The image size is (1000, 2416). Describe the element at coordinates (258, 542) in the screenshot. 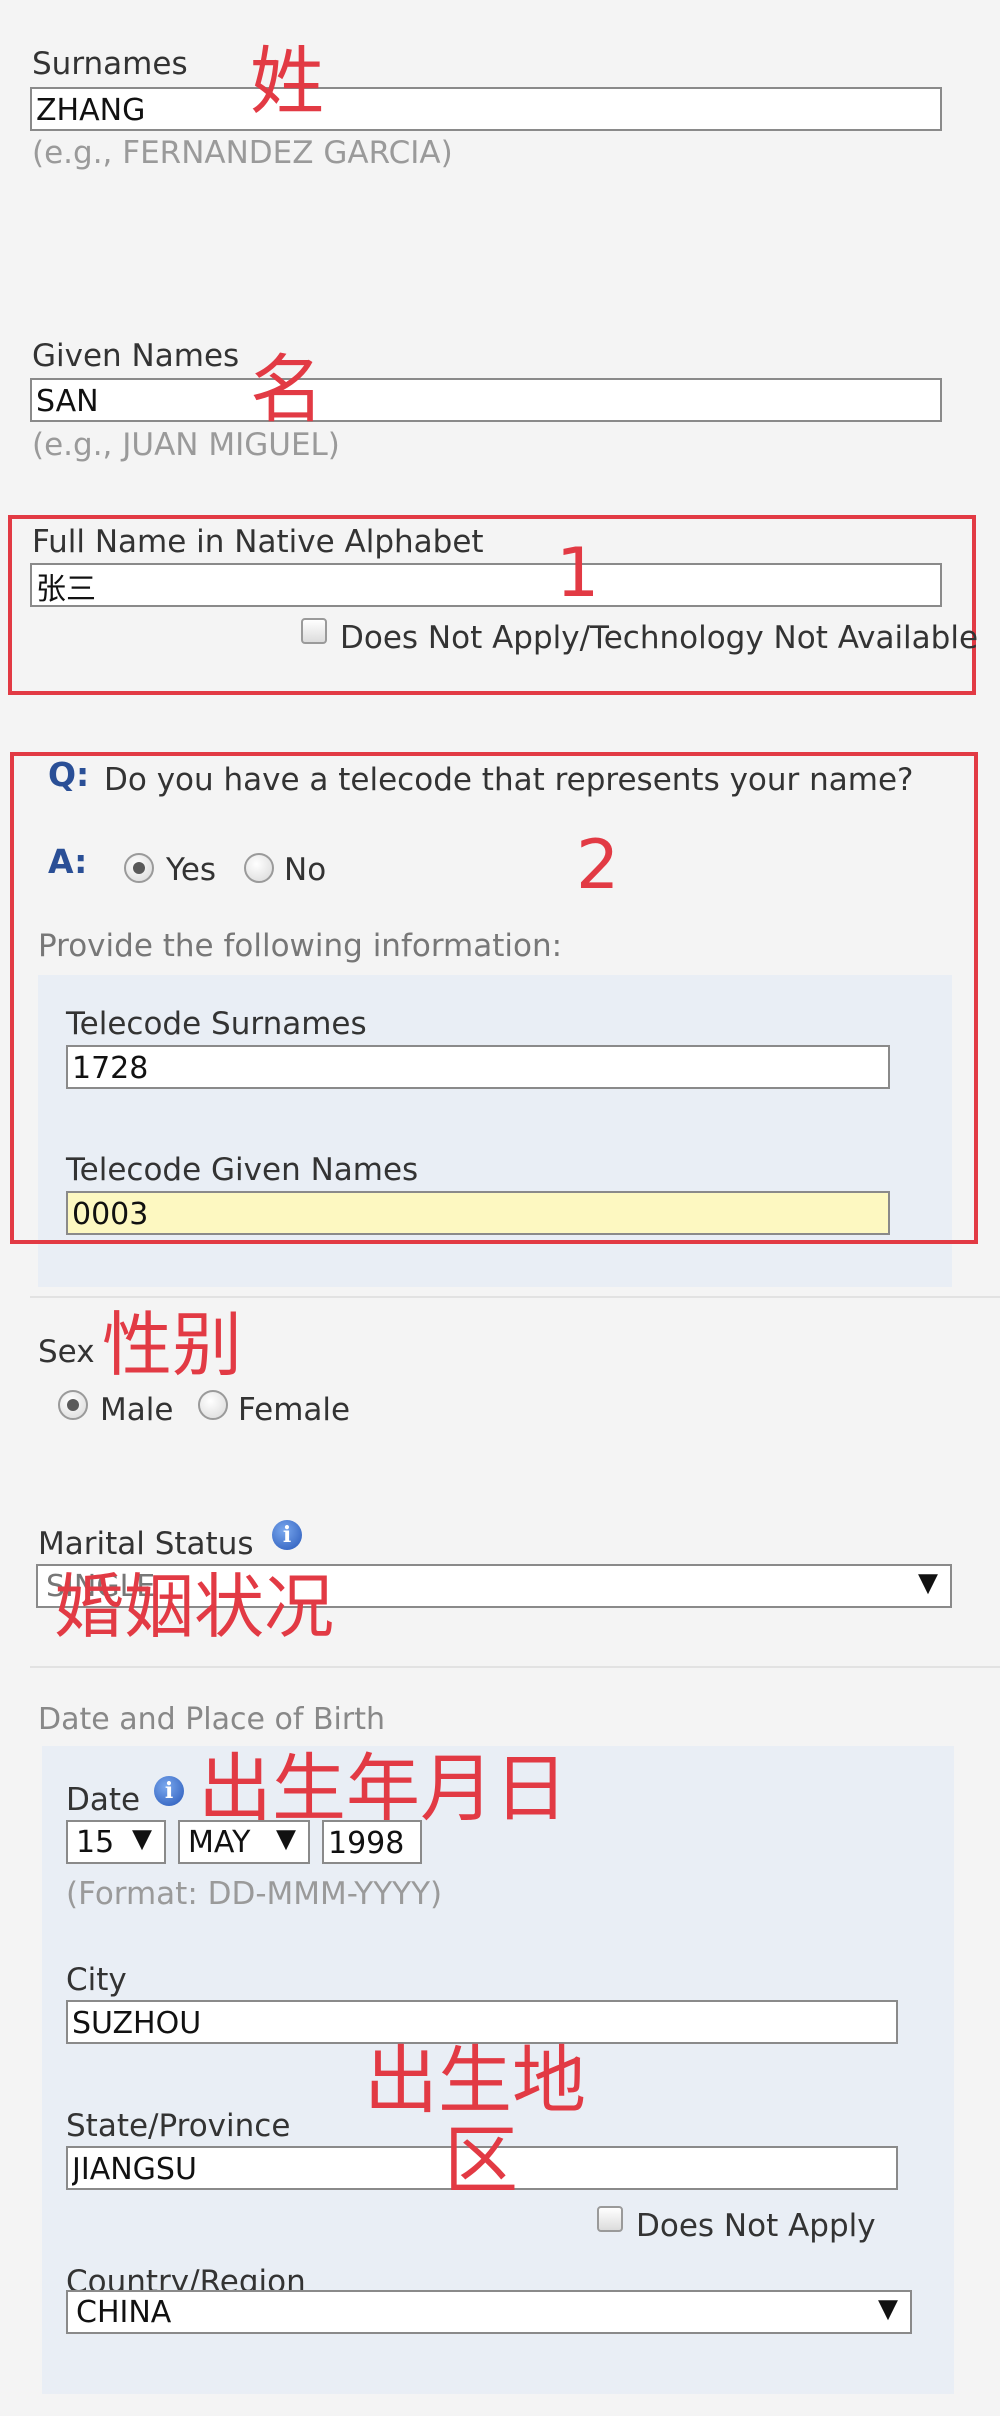

I see `native-name-label: Full Name in Native Alphabet` at that location.